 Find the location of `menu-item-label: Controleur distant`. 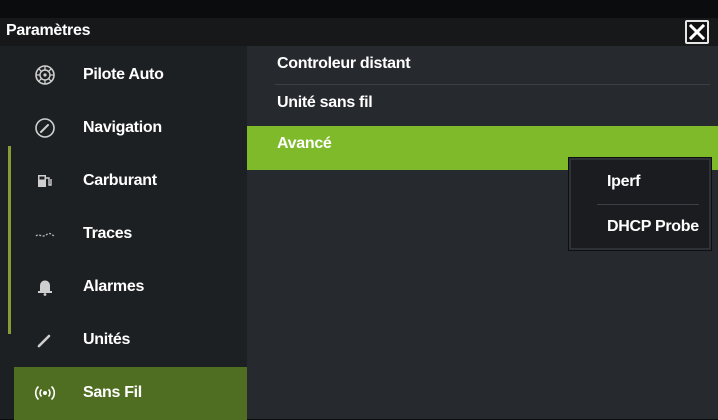

menu-item-label: Controleur distant is located at coordinates (344, 63).